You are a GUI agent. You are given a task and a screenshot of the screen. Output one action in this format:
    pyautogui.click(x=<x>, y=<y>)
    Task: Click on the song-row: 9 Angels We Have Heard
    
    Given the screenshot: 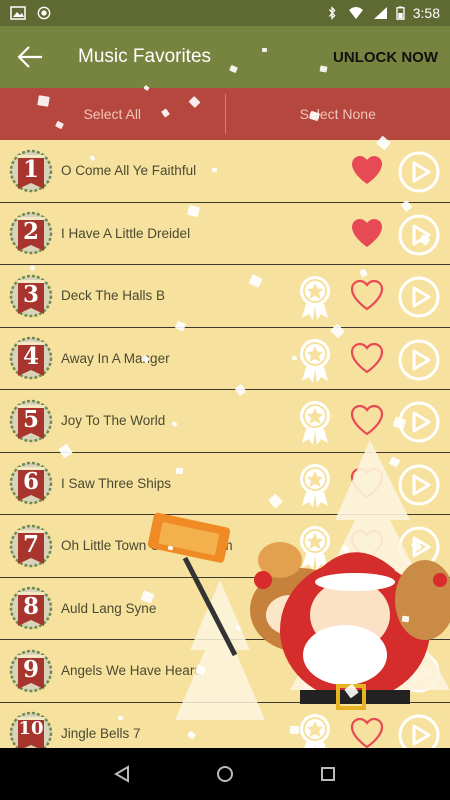 What is the action you would take?
    pyautogui.click(x=225, y=671)
    